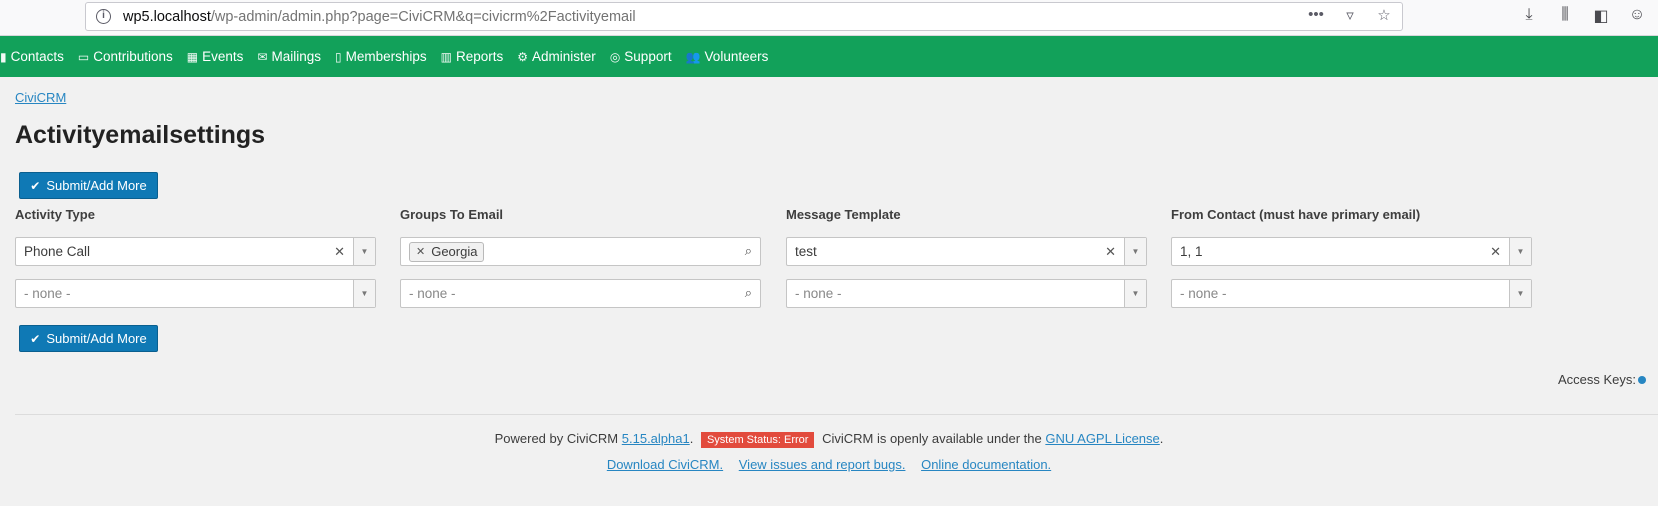 The image size is (1658, 506). What do you see at coordinates (615, 56) in the screenshot?
I see `life-ring-icon: ◎` at bounding box center [615, 56].